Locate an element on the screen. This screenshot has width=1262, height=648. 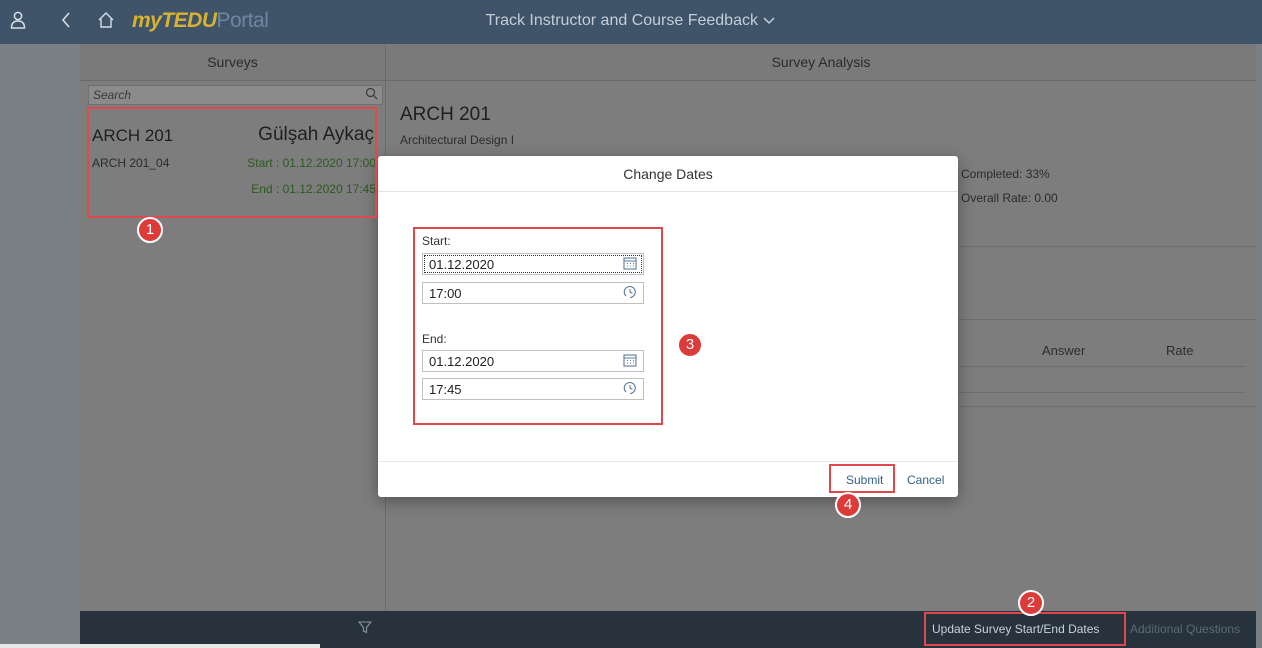
cancel-button: Cancel is located at coordinates (925, 480).